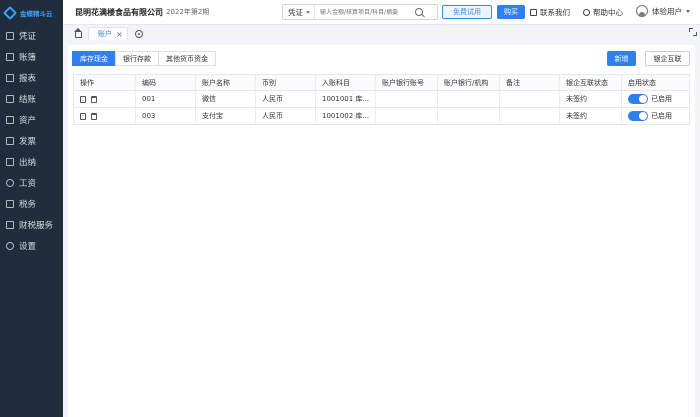  Describe the element at coordinates (105, 34) in the screenshot. I see `tab-label: 账户` at that location.